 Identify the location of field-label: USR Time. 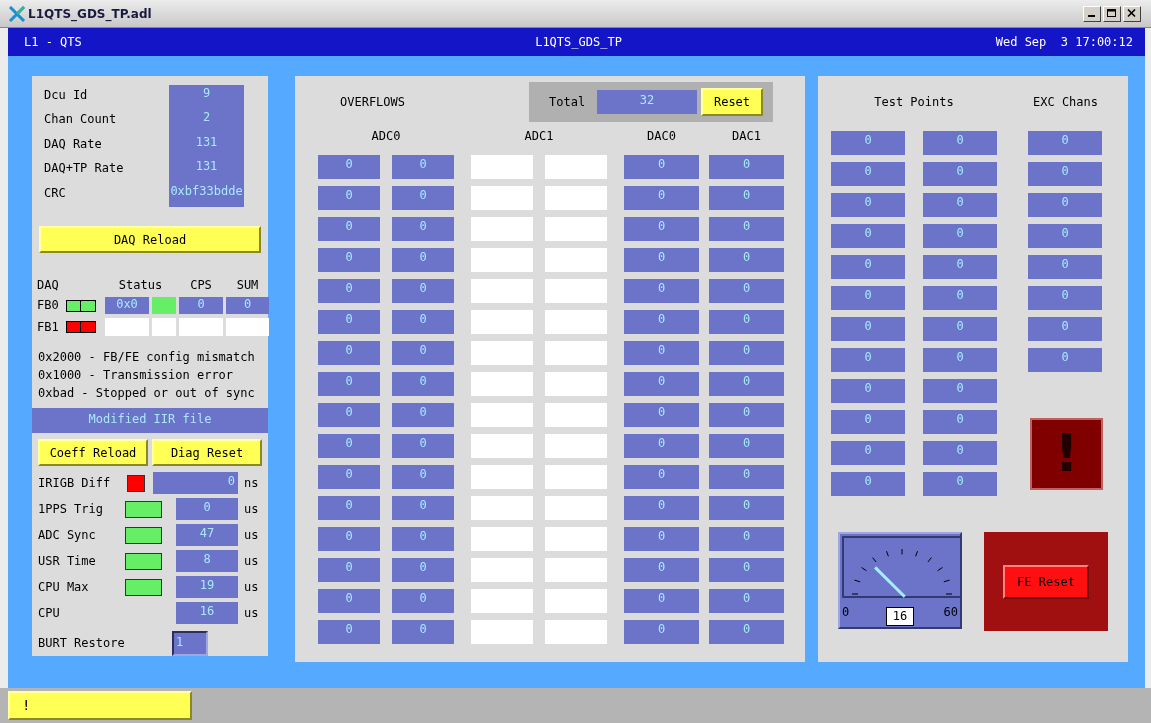
(67, 561).